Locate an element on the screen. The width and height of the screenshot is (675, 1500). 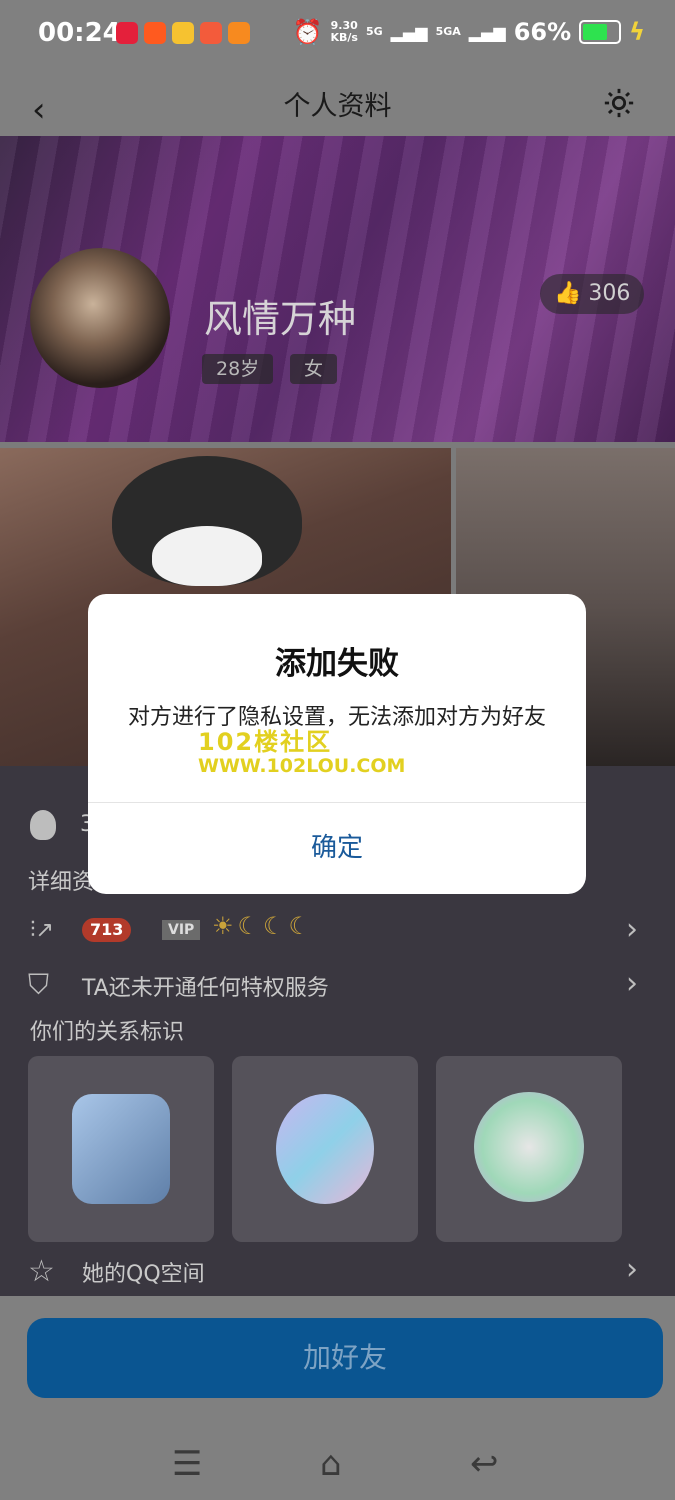
speed-unit: KB/s is located at coordinates (344, 37).